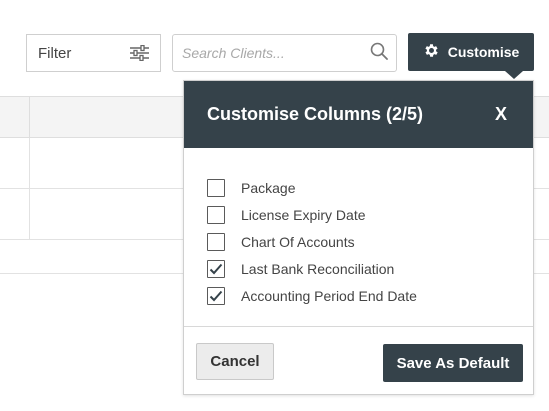  Describe the element at coordinates (483, 52) in the screenshot. I see `customise-label: Customise` at that location.